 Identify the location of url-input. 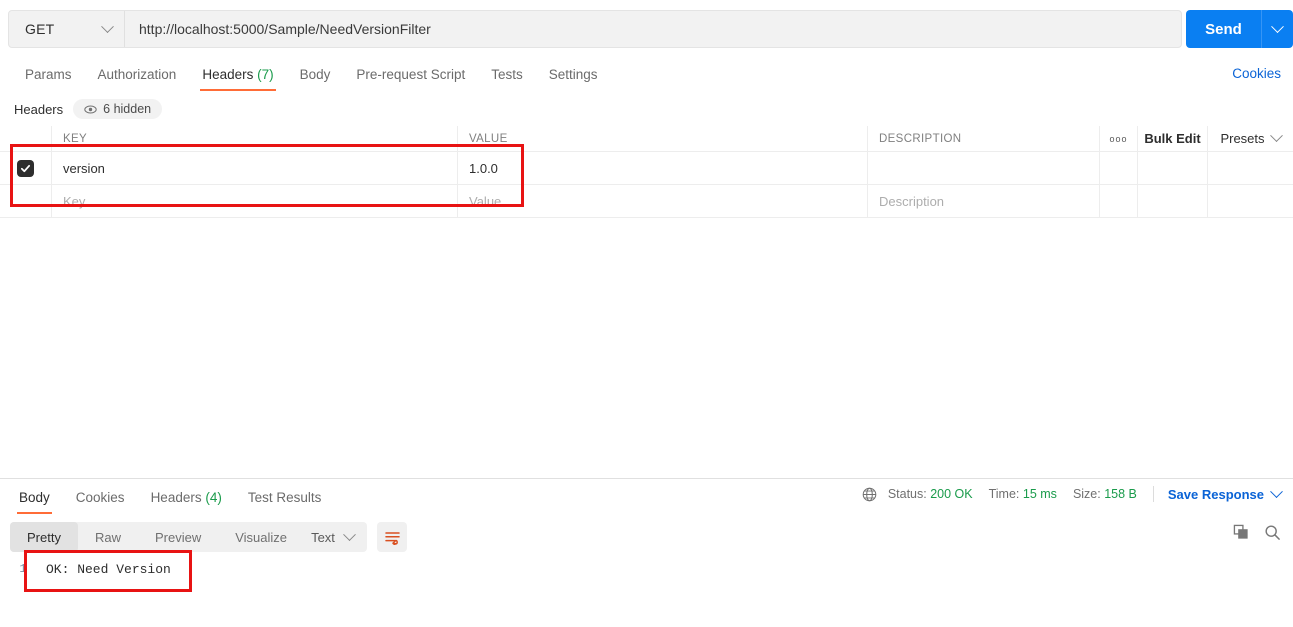
(653, 29).